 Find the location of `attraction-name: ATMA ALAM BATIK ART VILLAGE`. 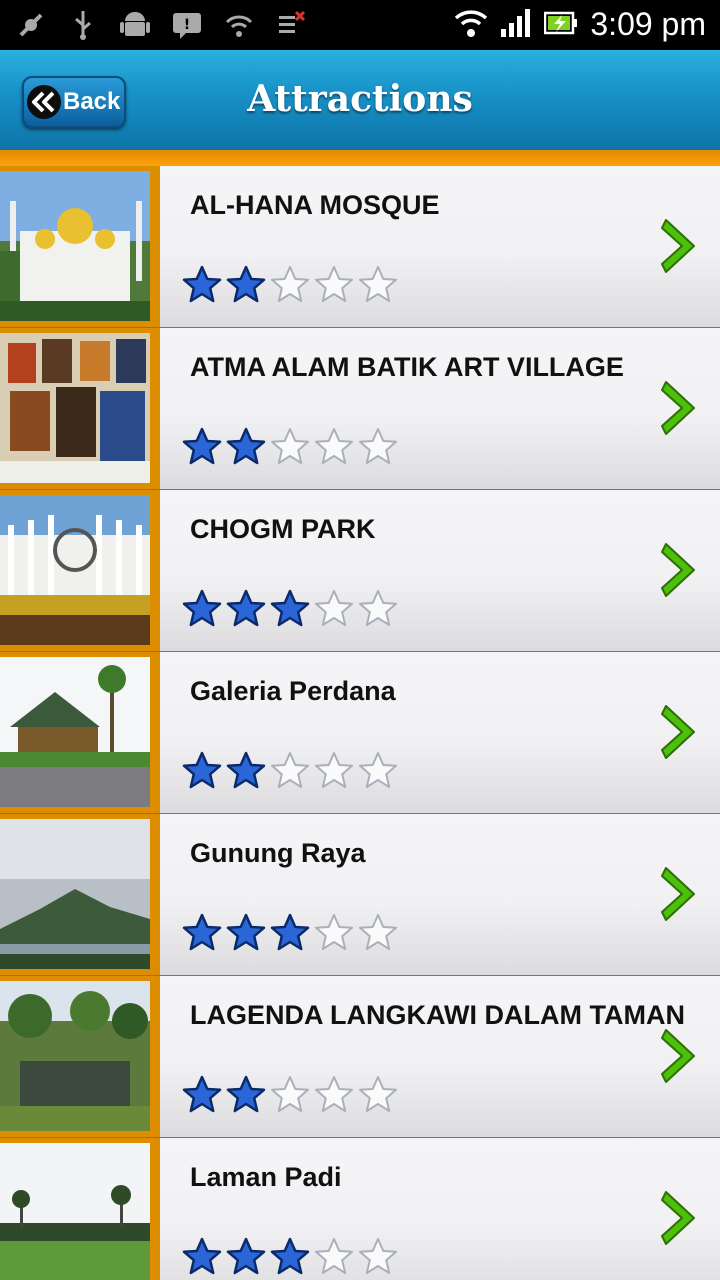

attraction-name: ATMA ALAM BATIK ART VILLAGE is located at coordinates (407, 367).